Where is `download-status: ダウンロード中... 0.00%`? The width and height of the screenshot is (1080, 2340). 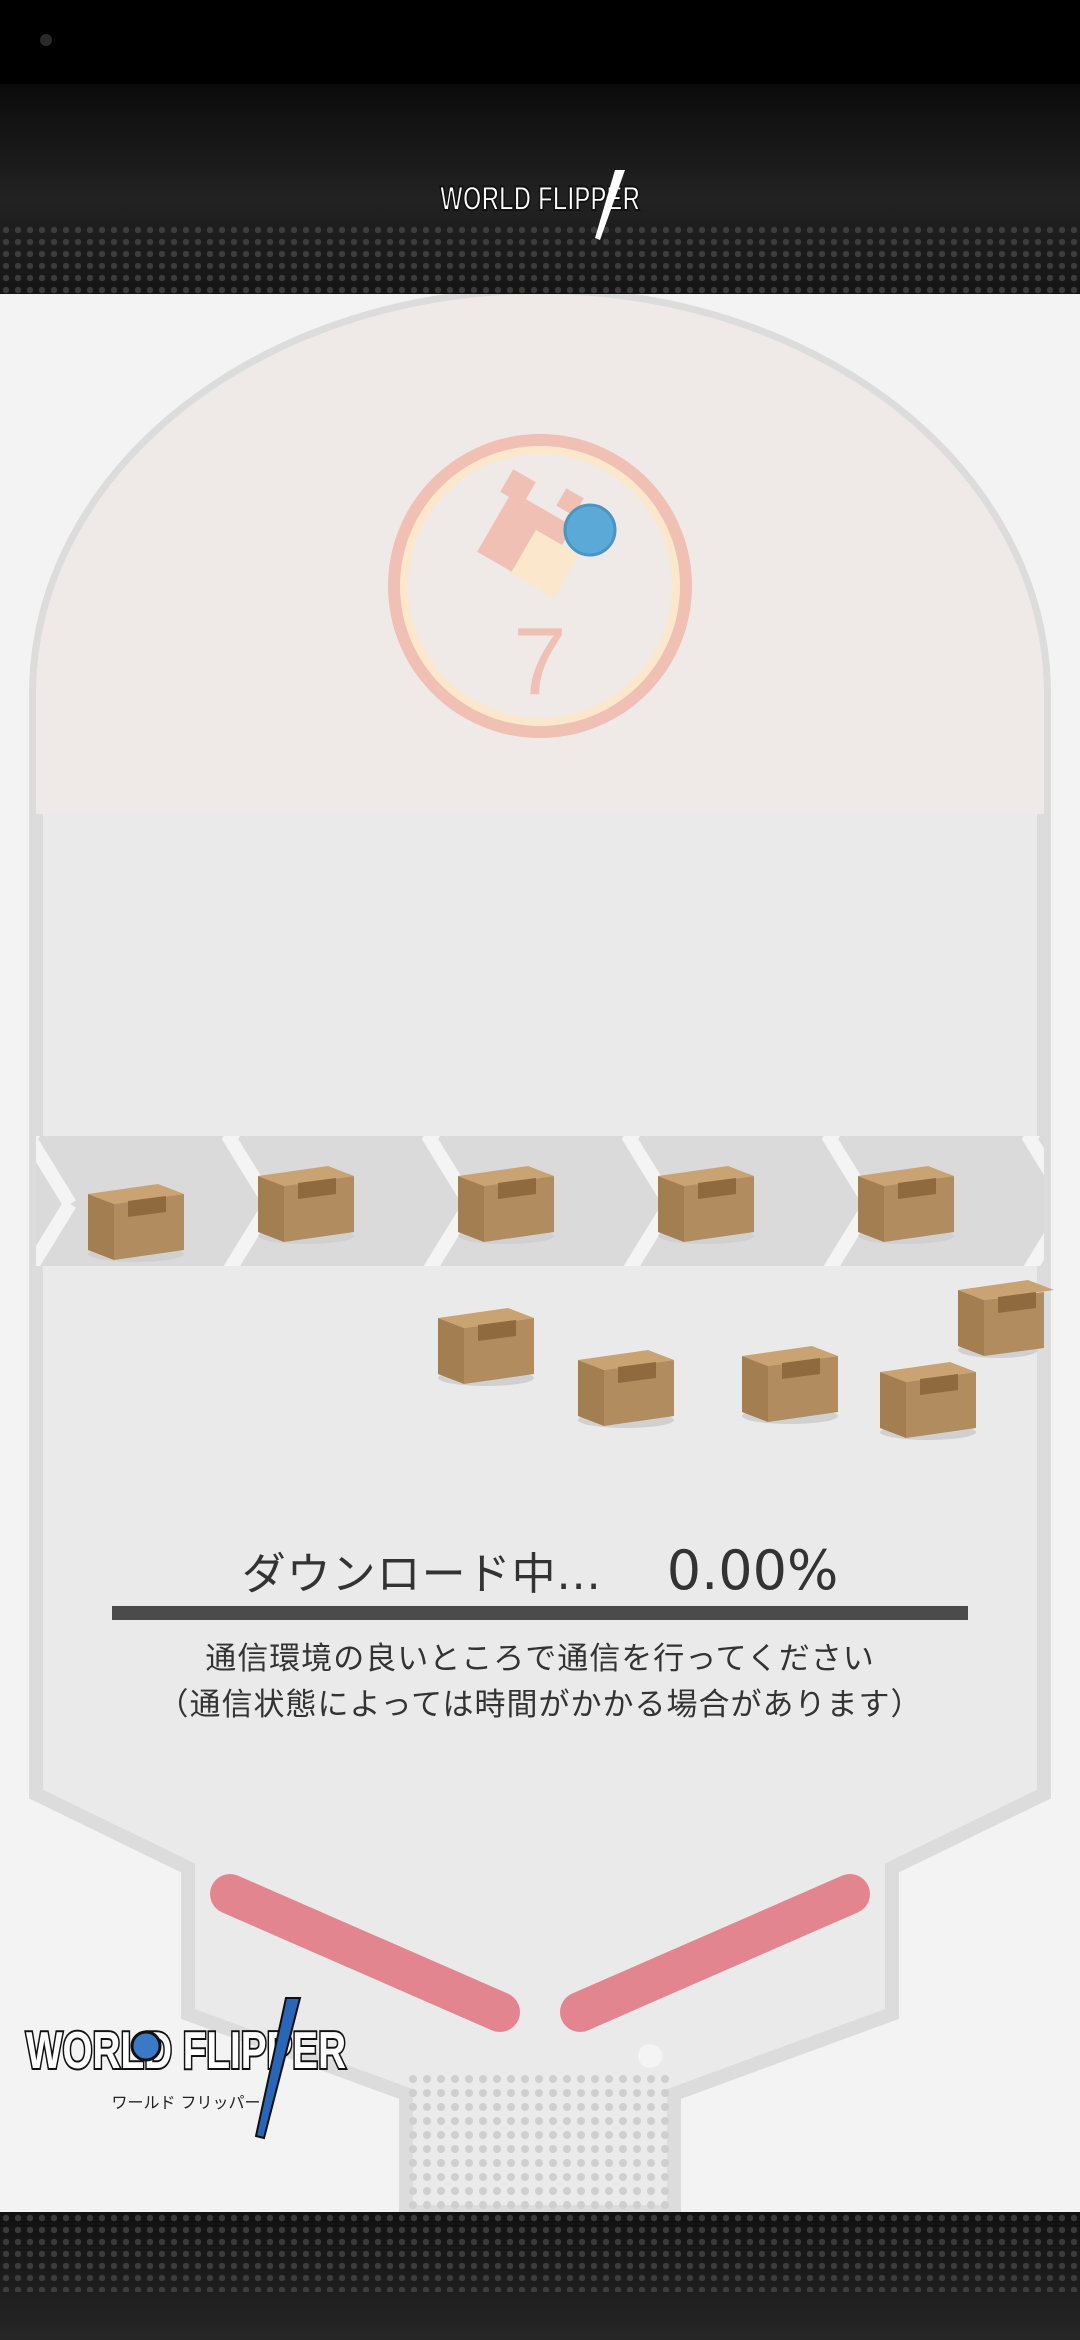 download-status: ダウンロード中... 0.00% is located at coordinates (540, 1570).